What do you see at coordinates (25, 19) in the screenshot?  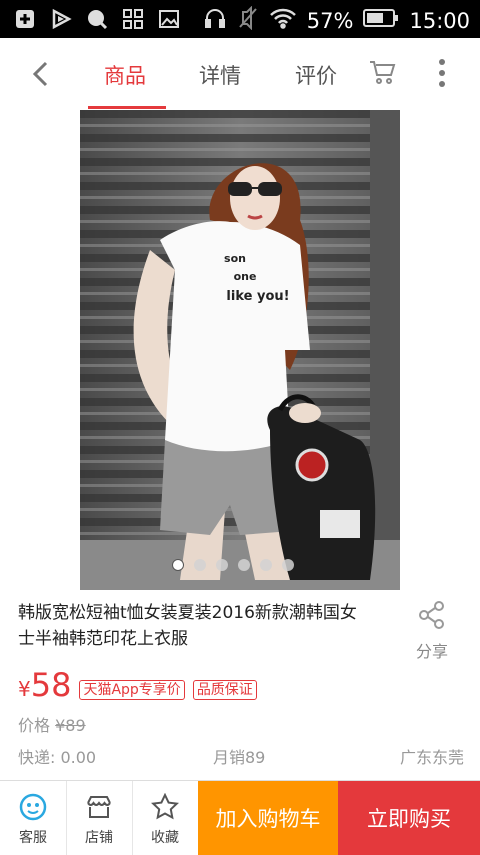 I see `add-square-icon` at bounding box center [25, 19].